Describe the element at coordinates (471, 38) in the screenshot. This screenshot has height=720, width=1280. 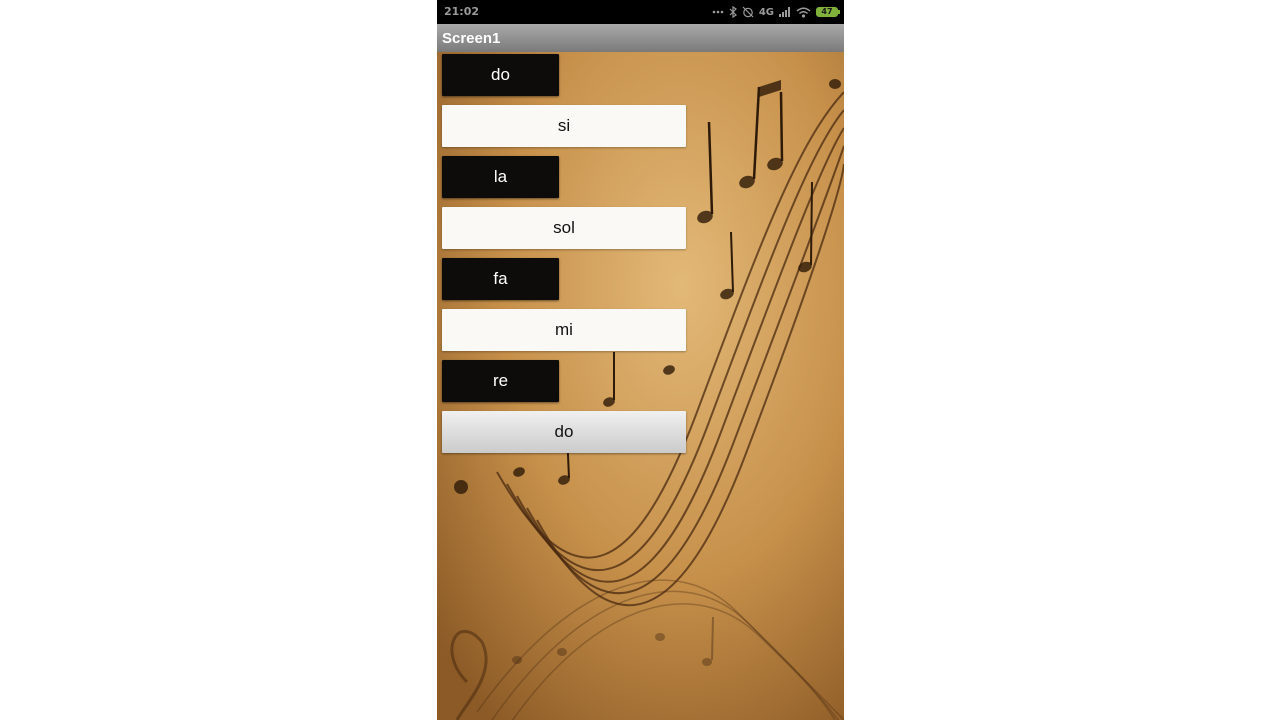
I see `screen-title: Screen1` at that location.